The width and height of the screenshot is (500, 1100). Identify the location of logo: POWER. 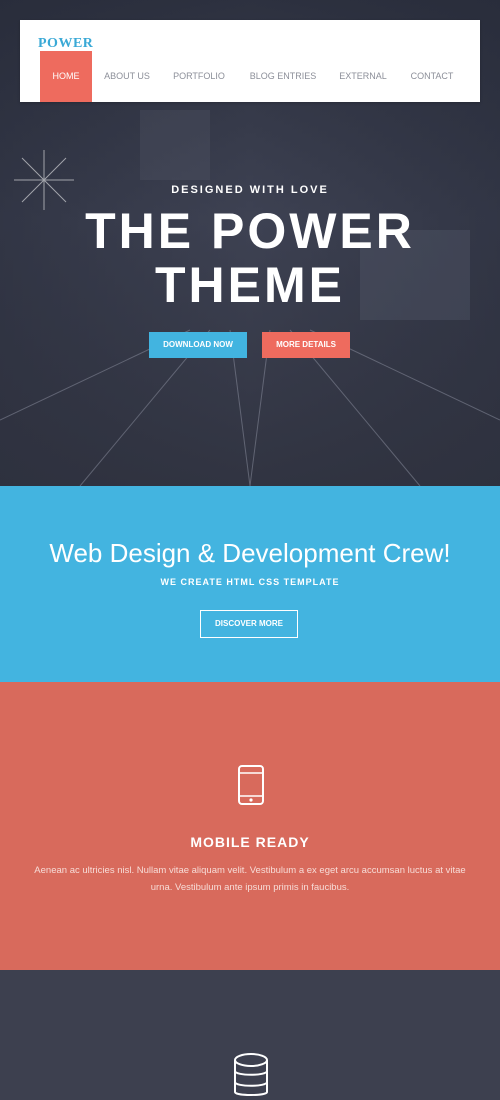
(65, 44).